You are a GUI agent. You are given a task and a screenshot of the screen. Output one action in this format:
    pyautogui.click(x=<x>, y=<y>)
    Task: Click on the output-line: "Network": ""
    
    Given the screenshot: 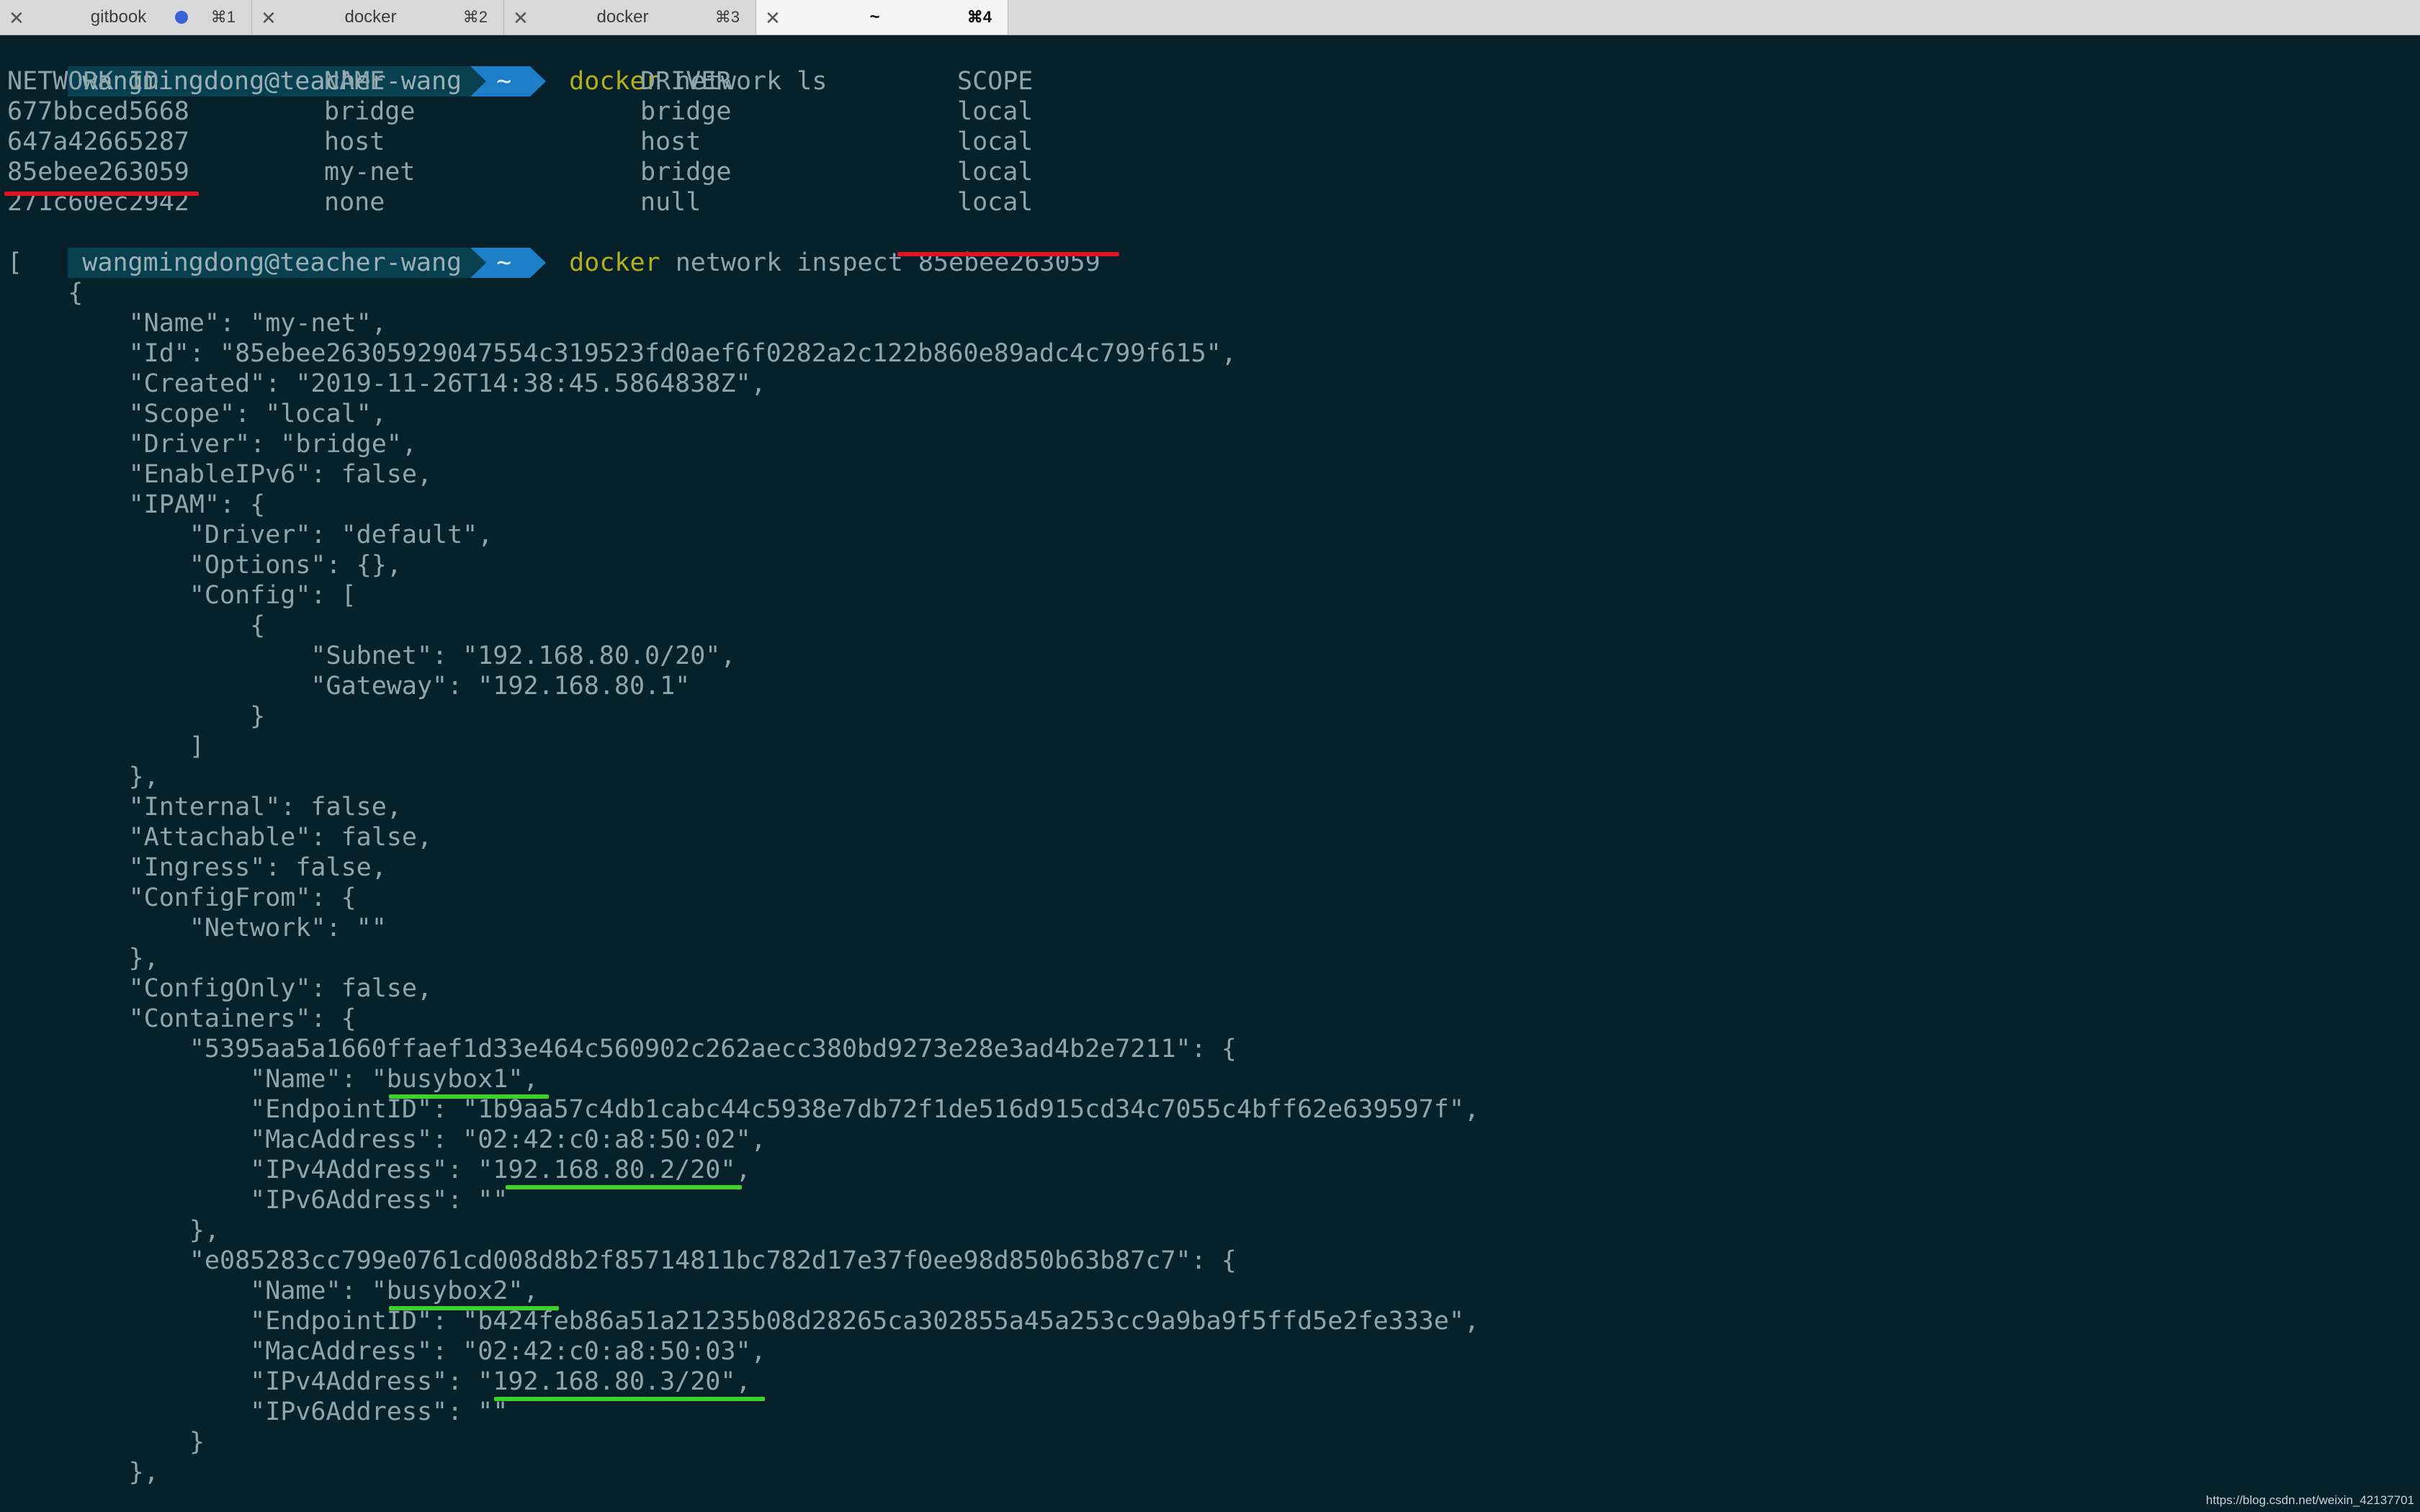 What is the action you would take?
    pyautogui.click(x=197, y=928)
    